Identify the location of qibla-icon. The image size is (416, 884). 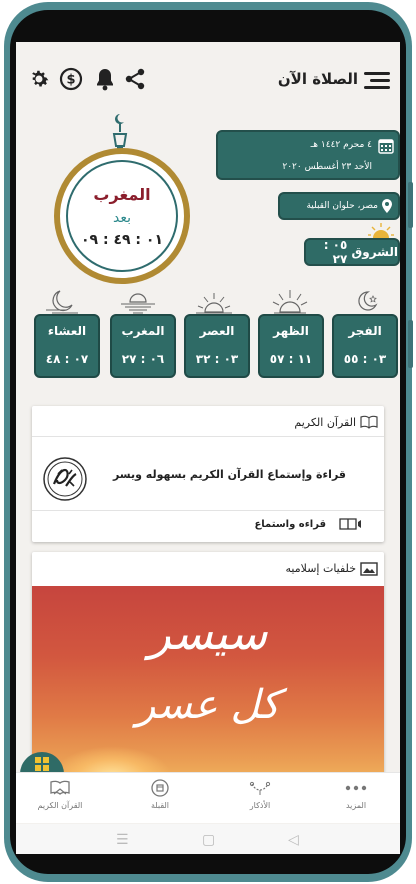
(160, 788).